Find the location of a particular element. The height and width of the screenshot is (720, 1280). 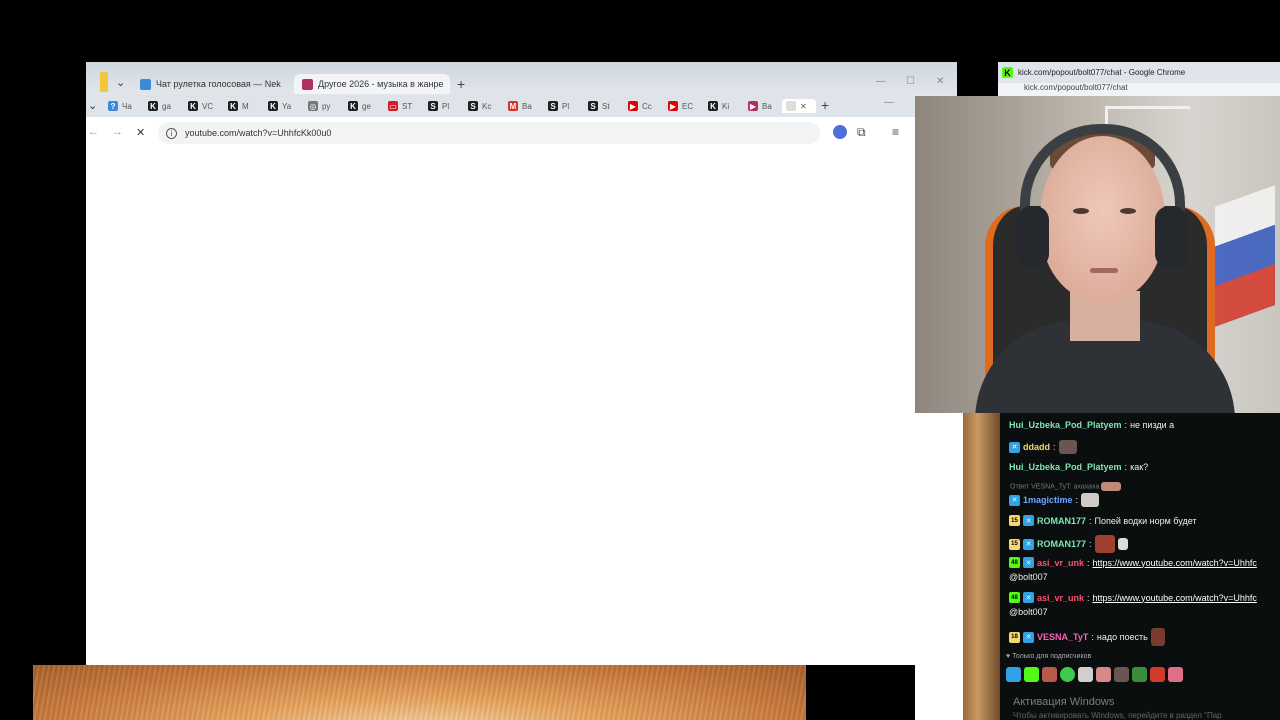

tab-title: St is located at coordinates (606, 106).